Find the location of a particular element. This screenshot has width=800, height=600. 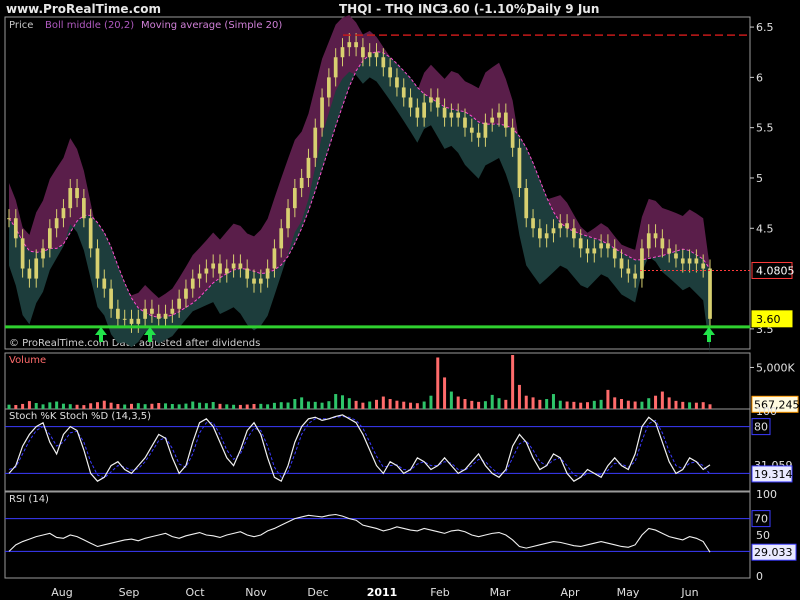

rsi-panel-frame is located at coordinates (377, 535).